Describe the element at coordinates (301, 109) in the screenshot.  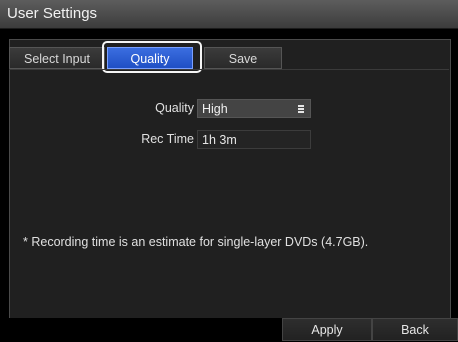
I see `list-icon` at that location.